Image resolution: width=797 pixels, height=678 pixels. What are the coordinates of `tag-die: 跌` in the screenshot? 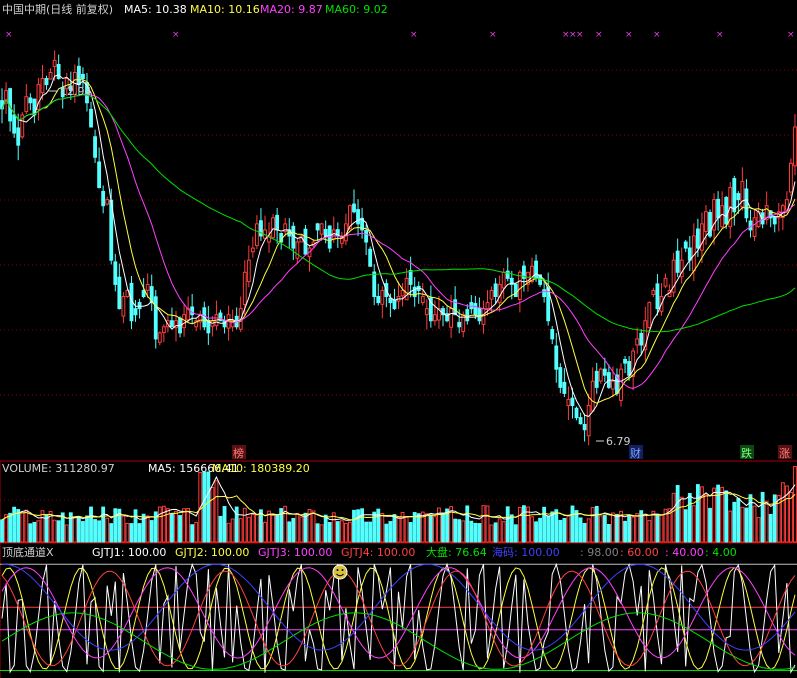 It's located at (747, 452).